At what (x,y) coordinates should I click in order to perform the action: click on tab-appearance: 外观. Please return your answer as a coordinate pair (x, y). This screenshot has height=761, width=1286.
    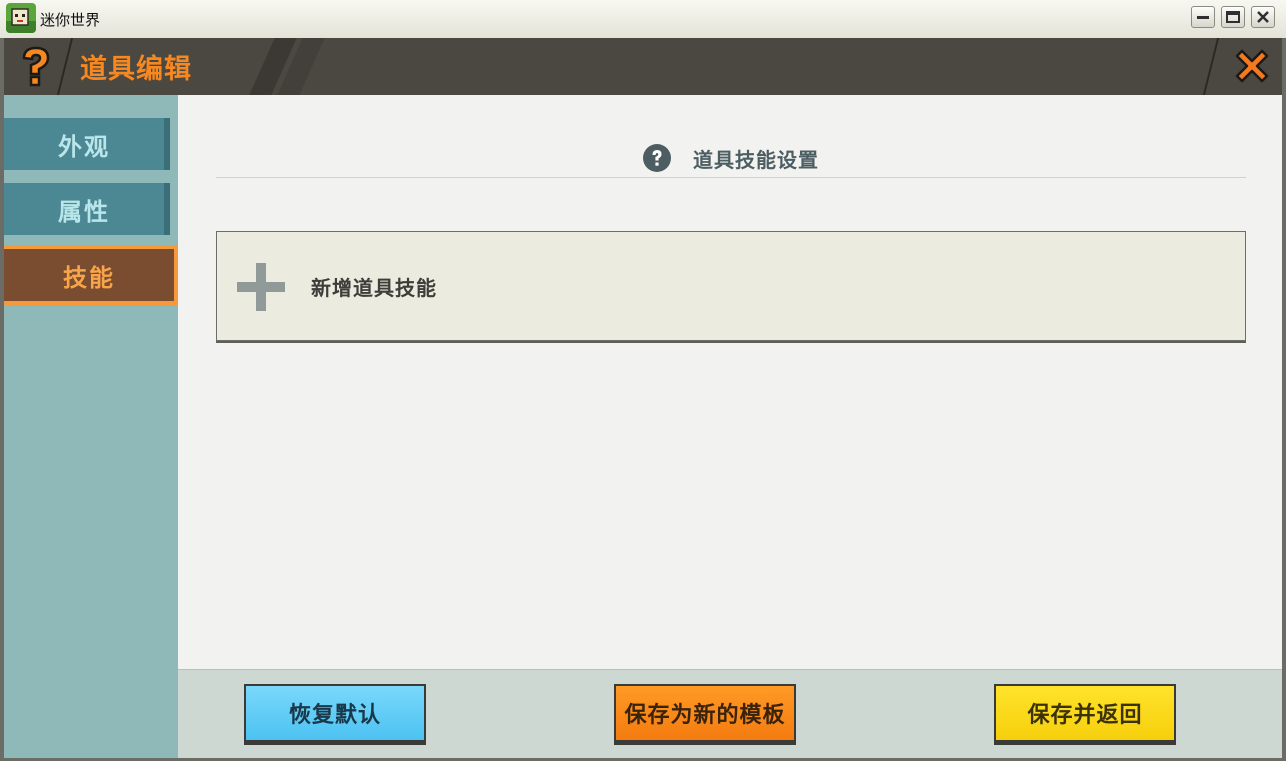
    Looking at the image, I should click on (91, 145).